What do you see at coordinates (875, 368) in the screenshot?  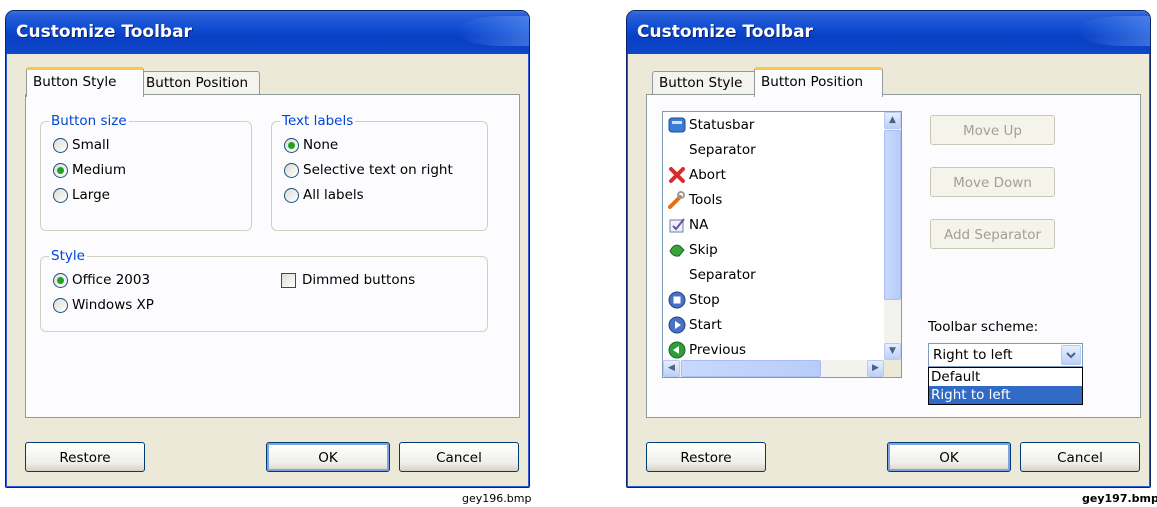 I see `scroll-right-icon: ▶` at bounding box center [875, 368].